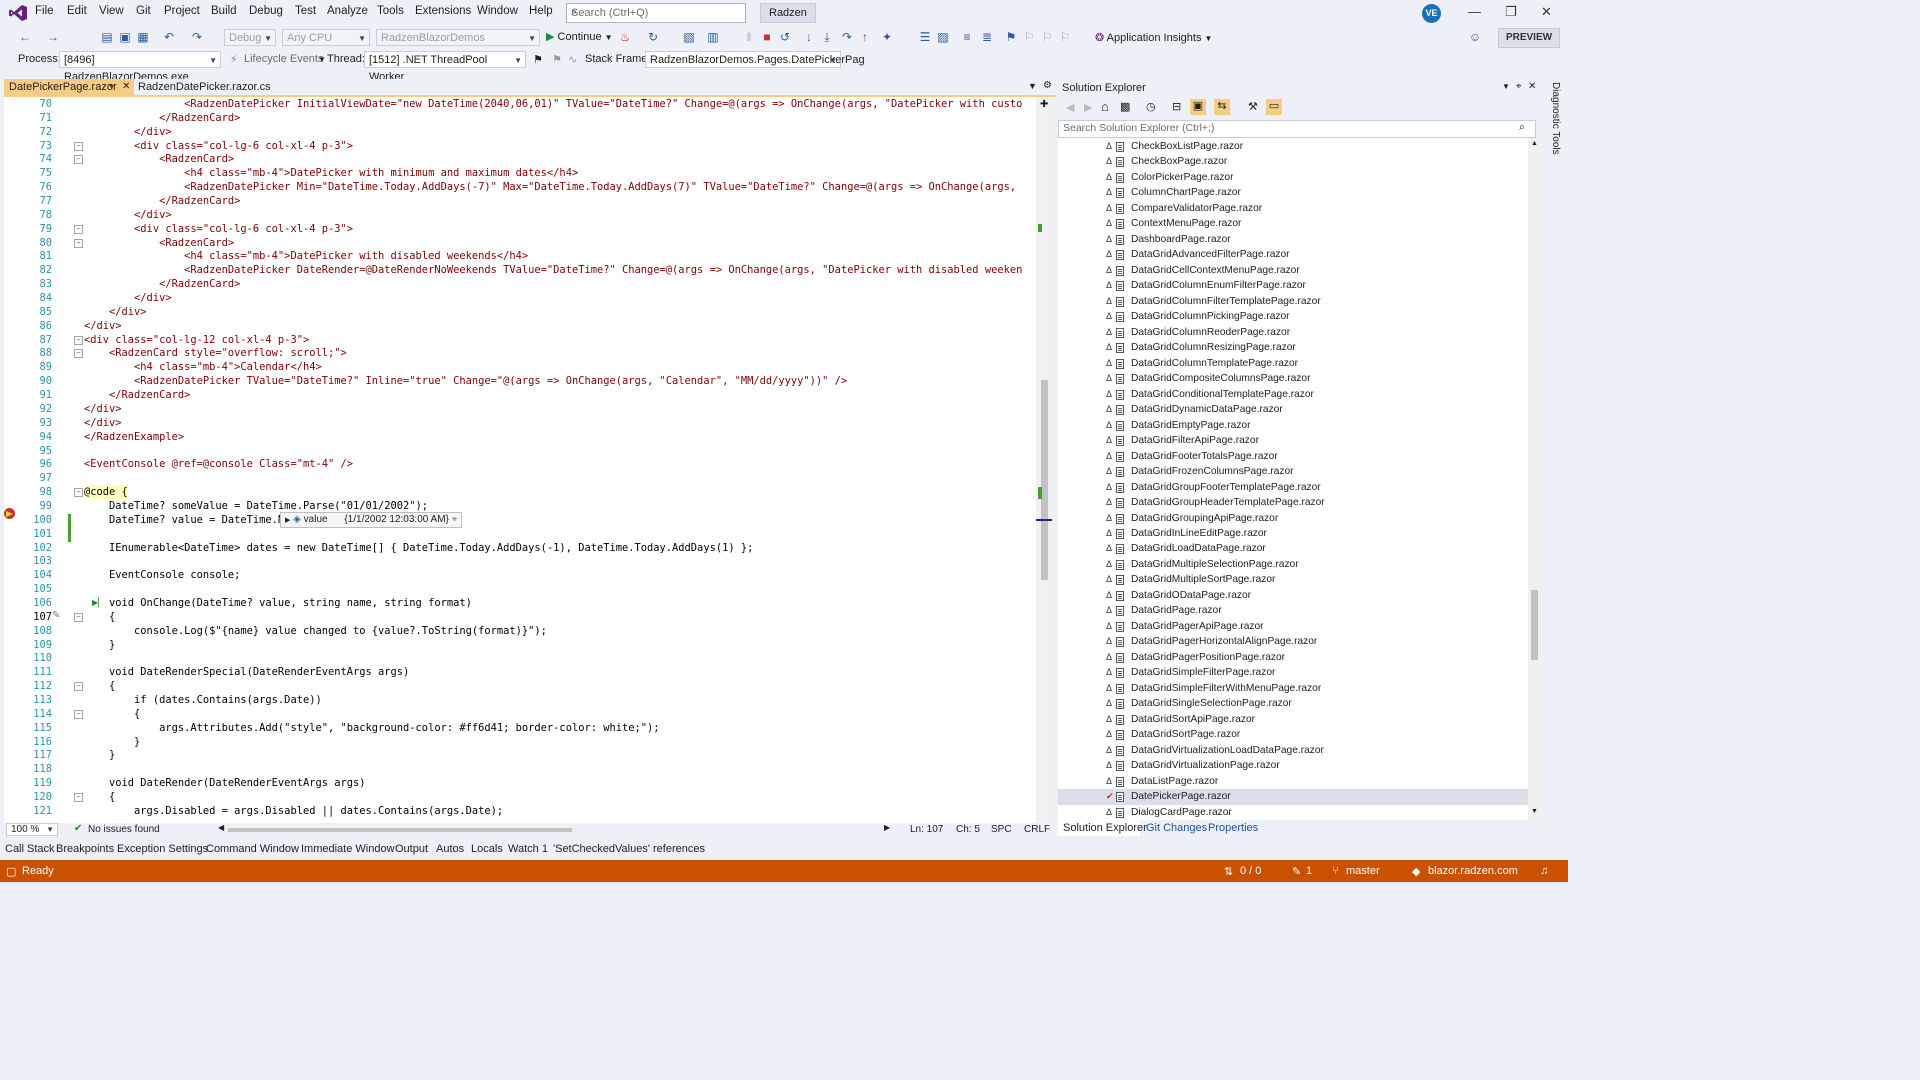 This screenshot has height=1080, width=1920. Describe the element at coordinates (1293, 286) in the screenshot. I see `tree-item: Δ DataGridColumnEnumFilterPage.razor` at that location.